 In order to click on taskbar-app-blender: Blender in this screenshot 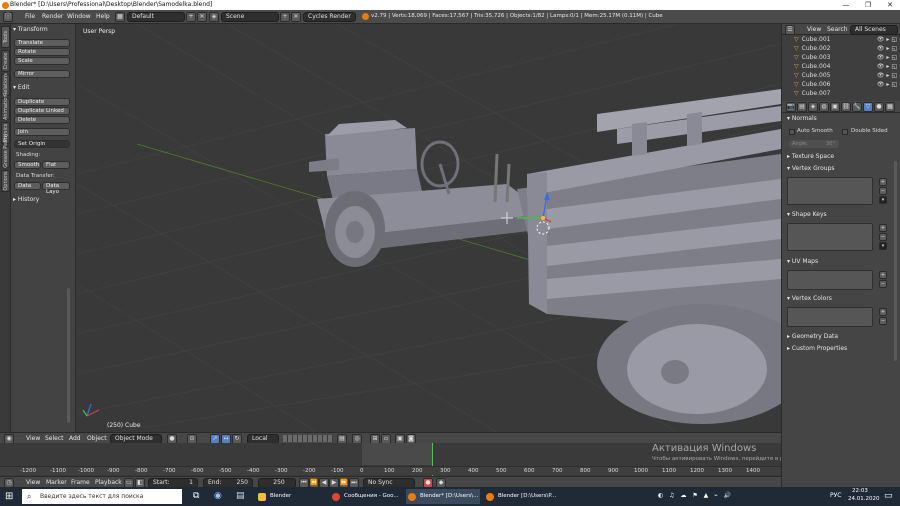, I will do `click(291, 496)`.